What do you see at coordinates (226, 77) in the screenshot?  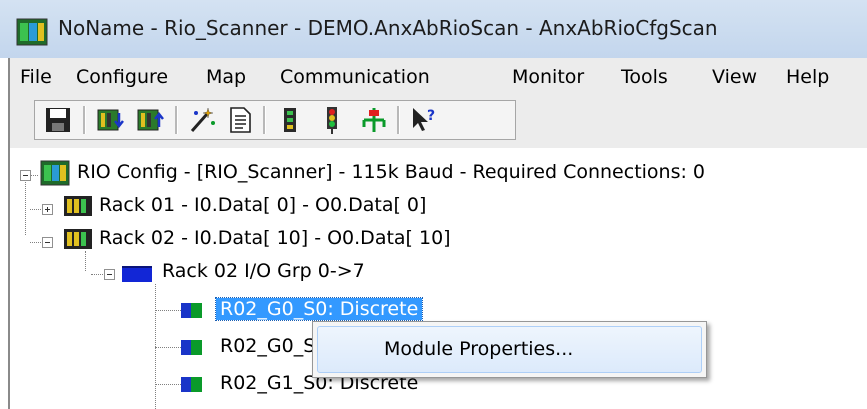 I see `menu-map: Map` at bounding box center [226, 77].